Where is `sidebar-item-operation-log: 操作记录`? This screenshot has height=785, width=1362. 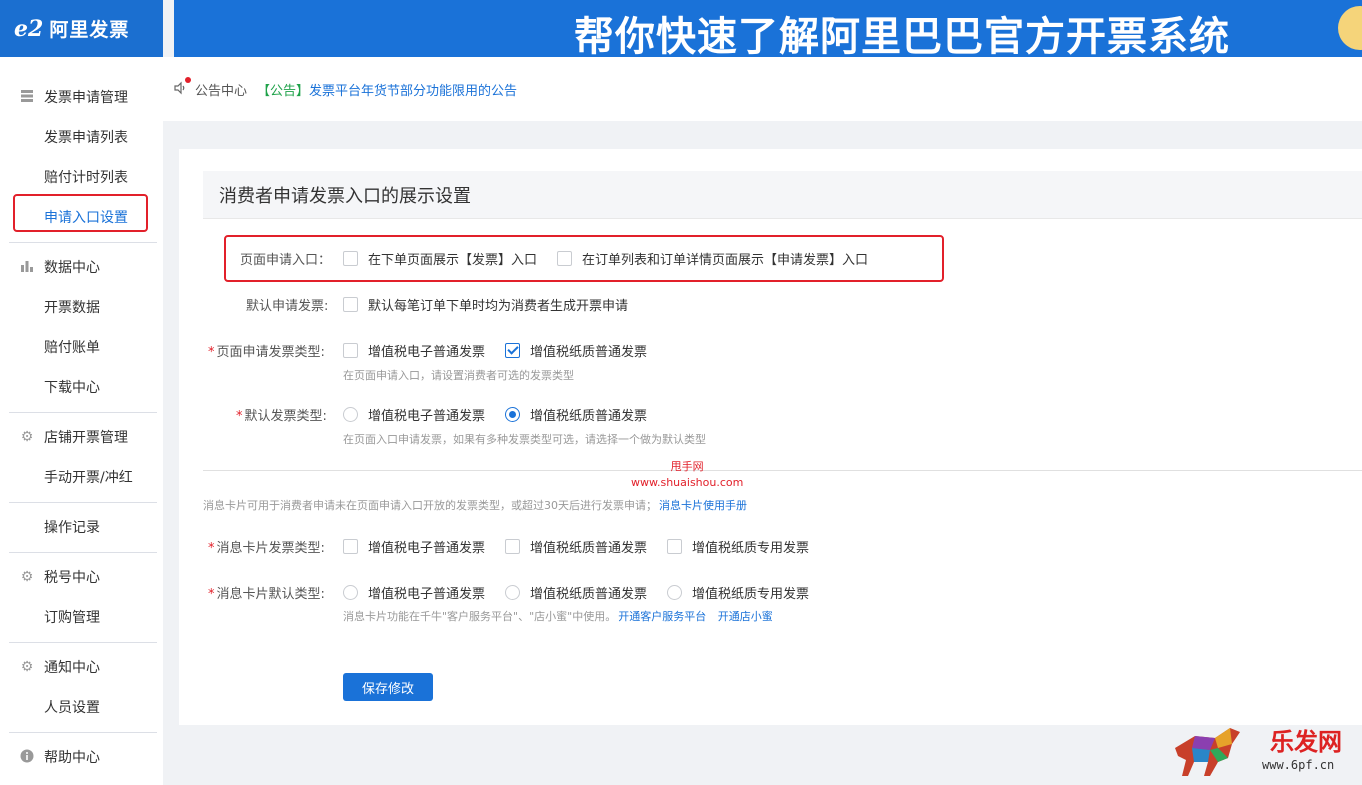 sidebar-item-operation-log: 操作记录 is located at coordinates (81, 527).